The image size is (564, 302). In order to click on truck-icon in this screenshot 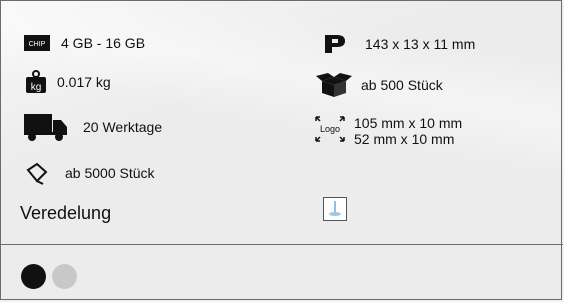, I will do `click(46, 127)`.